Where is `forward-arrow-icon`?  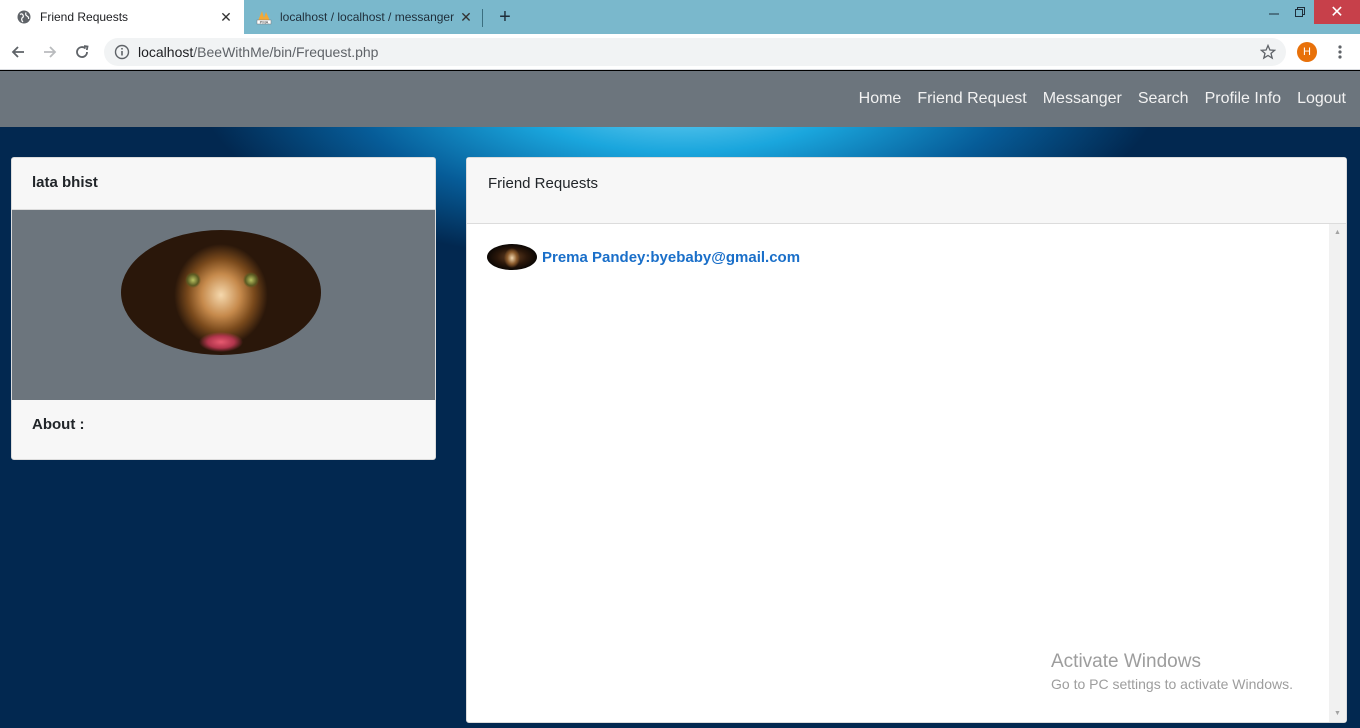
forward-arrow-icon is located at coordinates (50, 52).